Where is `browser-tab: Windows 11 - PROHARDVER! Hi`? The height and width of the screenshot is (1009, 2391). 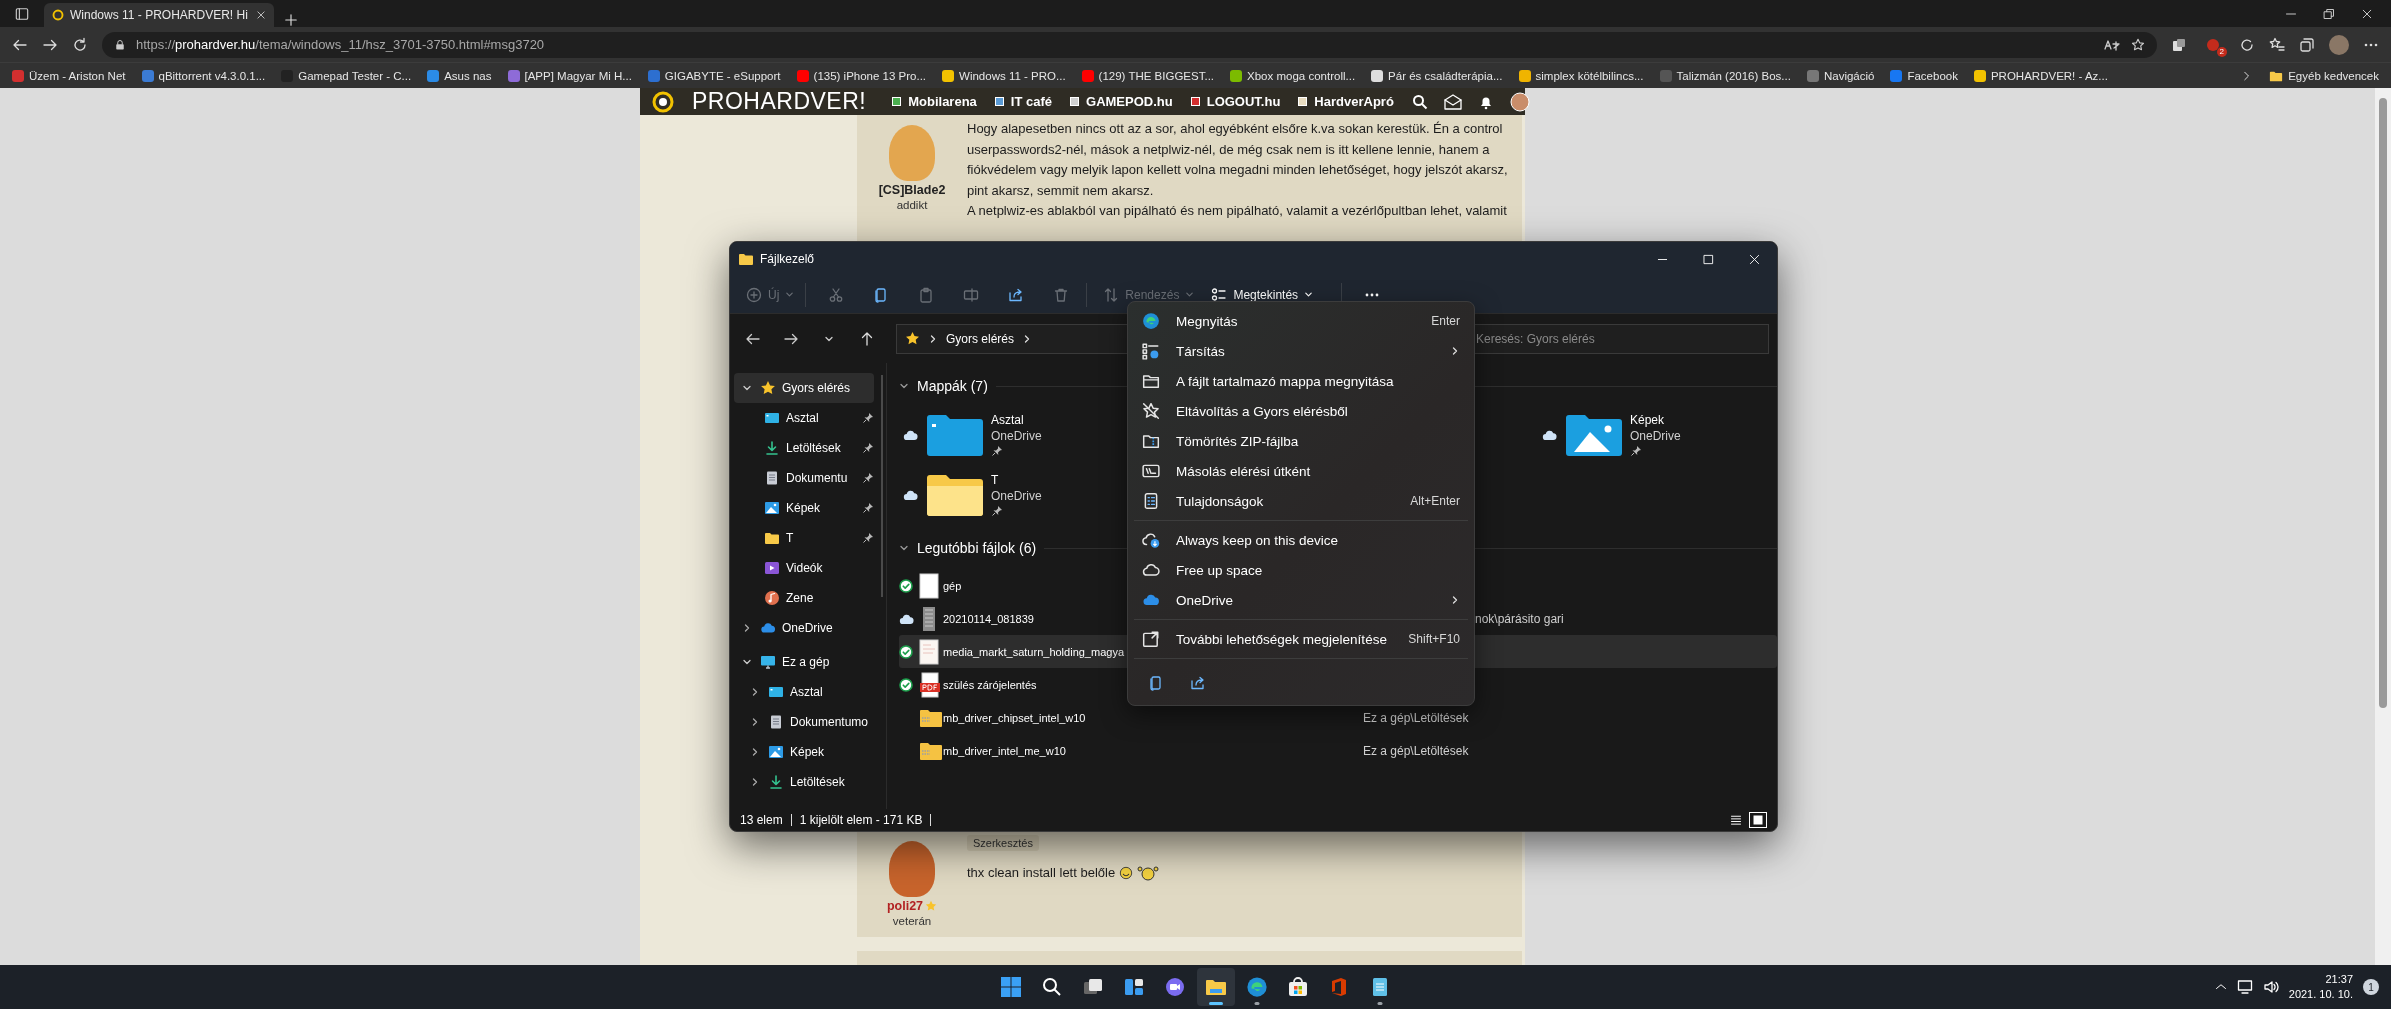
browser-tab: Windows 11 - PROHARDVER! Hi is located at coordinates (159, 15).